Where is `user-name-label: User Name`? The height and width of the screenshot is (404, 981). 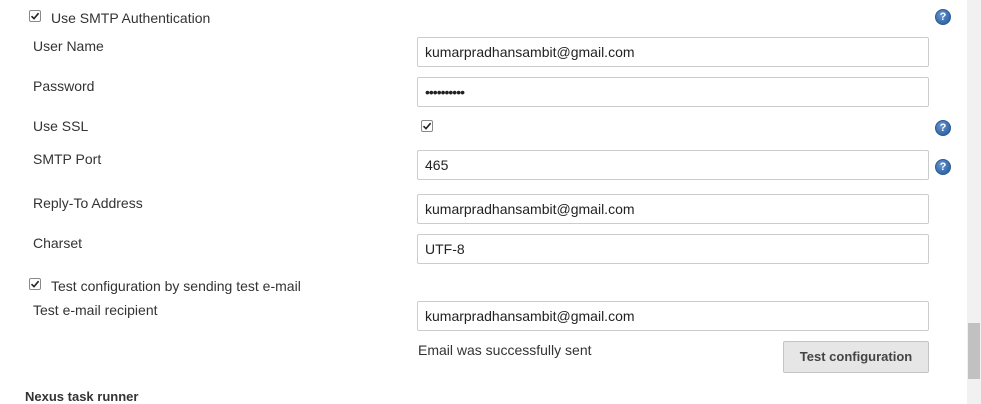 user-name-label: User Name is located at coordinates (68, 46).